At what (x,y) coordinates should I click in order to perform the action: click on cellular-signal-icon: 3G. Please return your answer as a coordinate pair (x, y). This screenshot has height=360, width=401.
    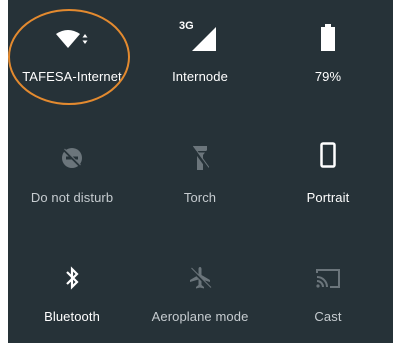
    Looking at the image, I should click on (199, 38).